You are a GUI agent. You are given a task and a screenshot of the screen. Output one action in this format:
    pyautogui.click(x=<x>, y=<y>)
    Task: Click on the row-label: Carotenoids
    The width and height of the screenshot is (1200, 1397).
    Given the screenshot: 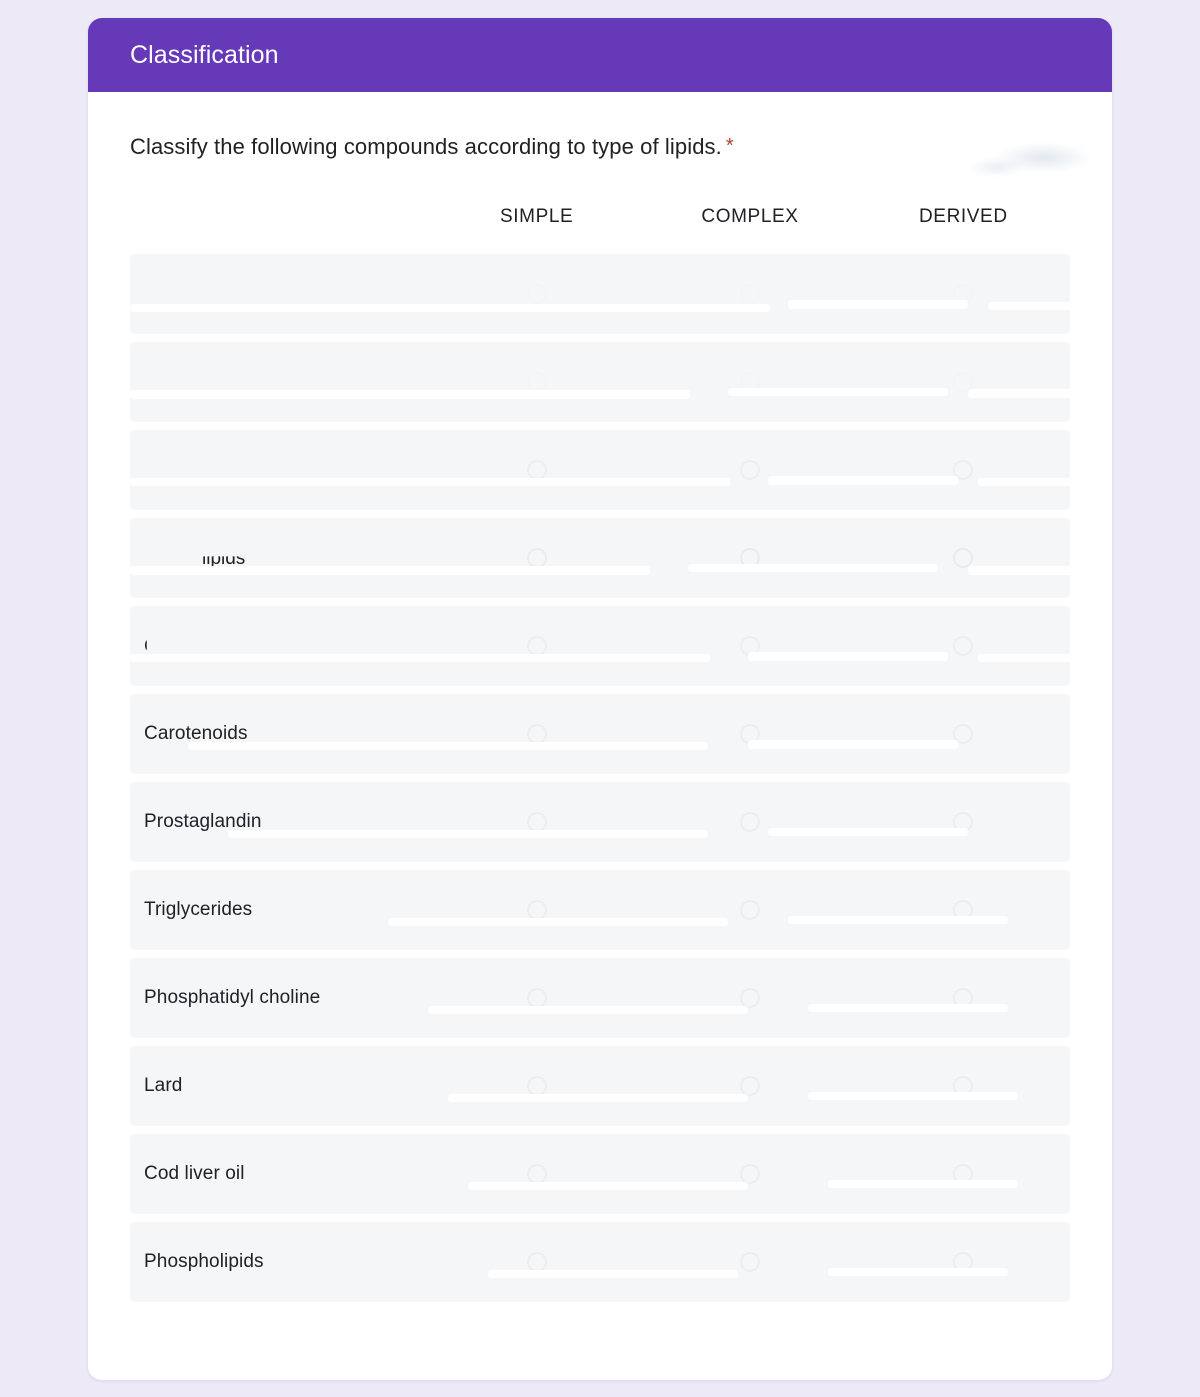 What is the action you would take?
    pyautogui.click(x=196, y=733)
    